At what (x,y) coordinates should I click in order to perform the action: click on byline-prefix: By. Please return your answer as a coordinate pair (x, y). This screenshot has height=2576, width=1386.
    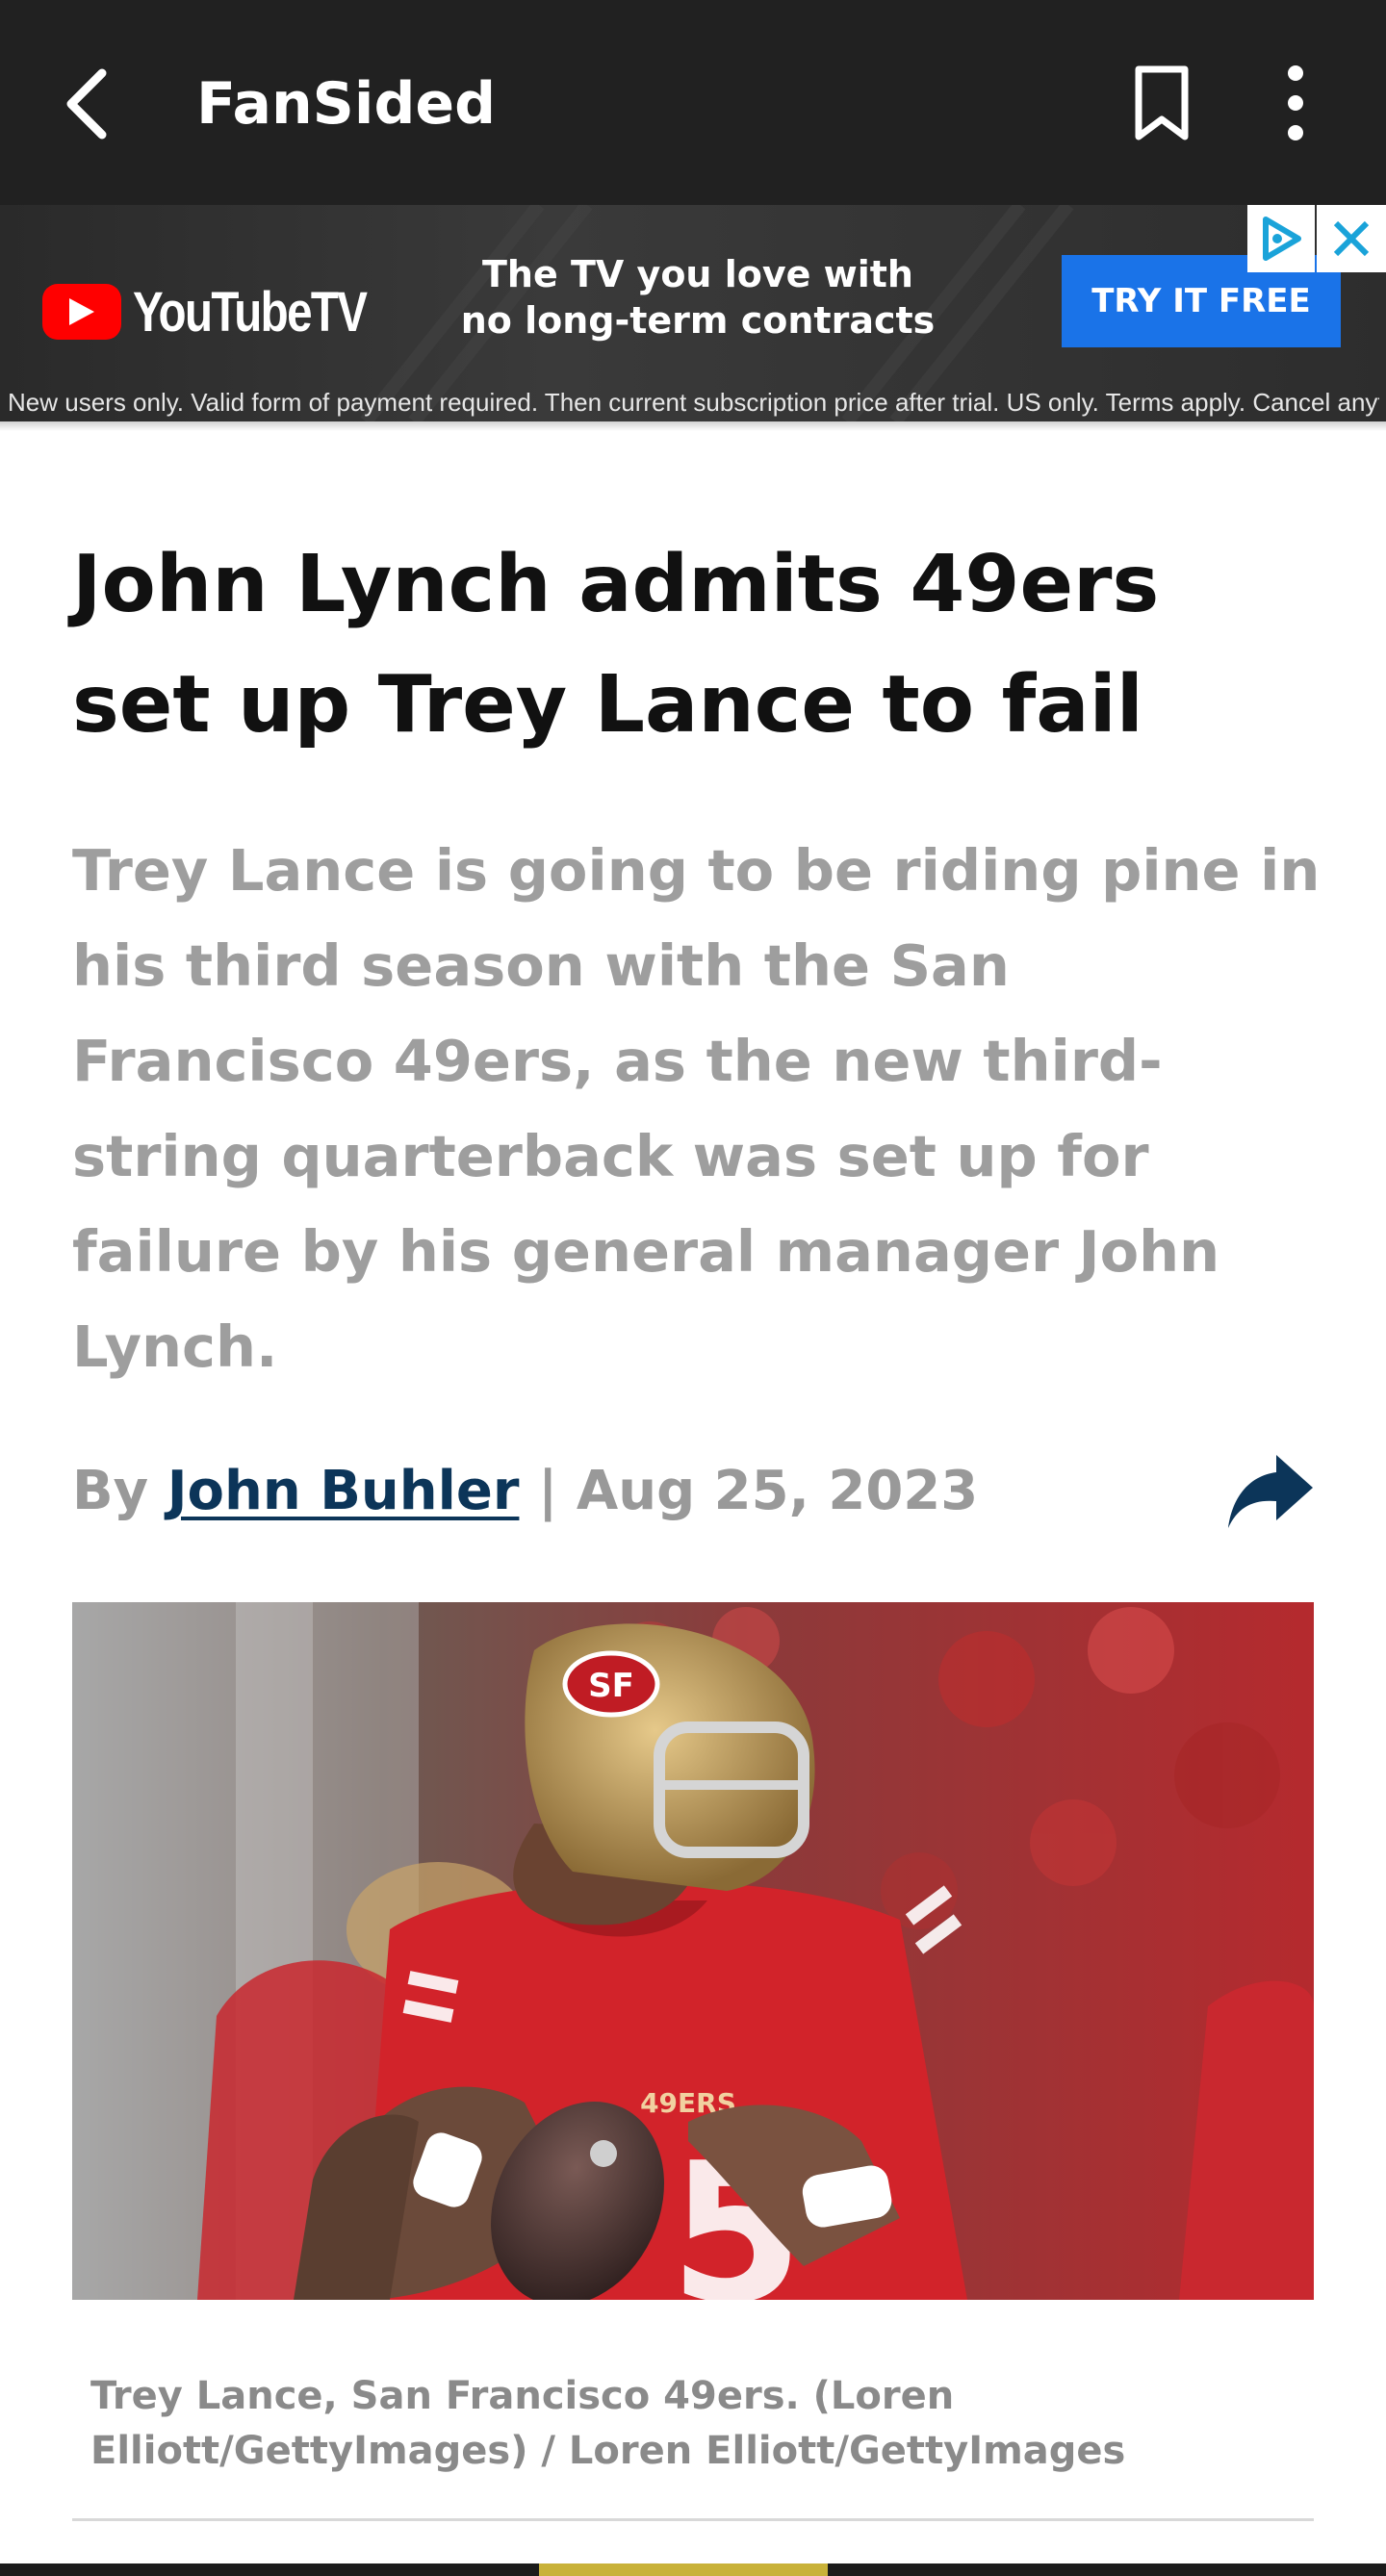
    Looking at the image, I should click on (110, 1491).